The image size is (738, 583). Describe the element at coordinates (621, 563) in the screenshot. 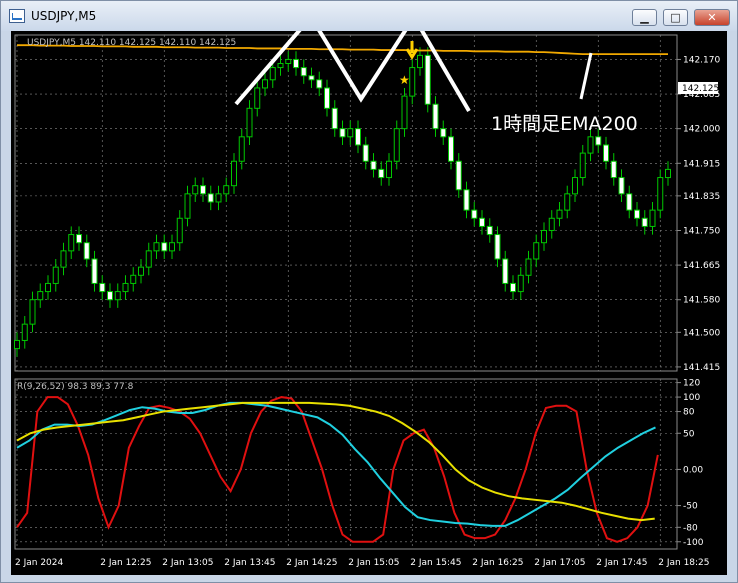

I see `time-label: 2 Jan 17:45` at that location.